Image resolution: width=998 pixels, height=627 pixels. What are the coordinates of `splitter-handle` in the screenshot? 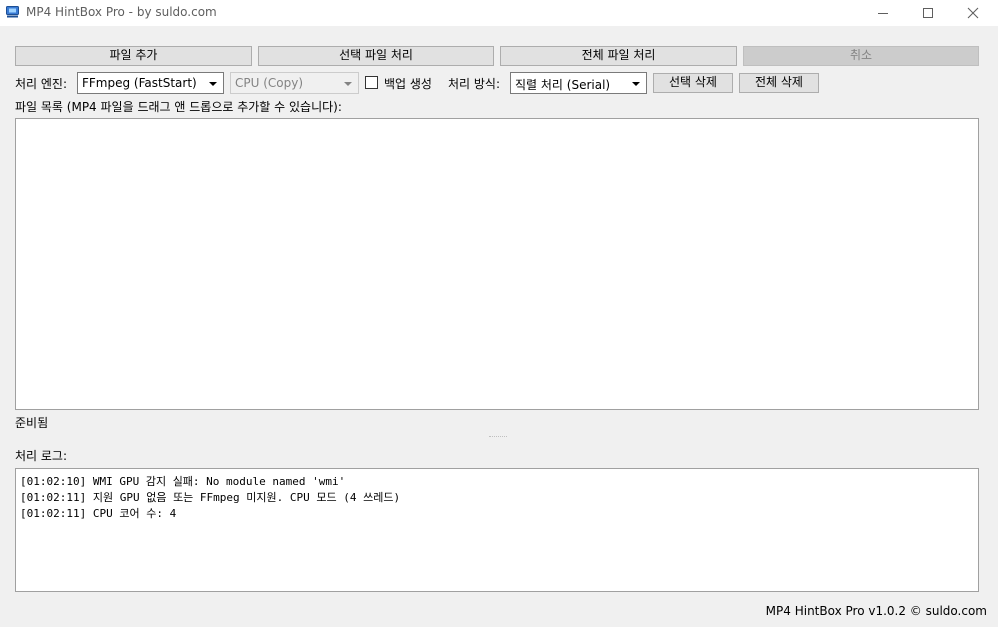 It's located at (498, 437).